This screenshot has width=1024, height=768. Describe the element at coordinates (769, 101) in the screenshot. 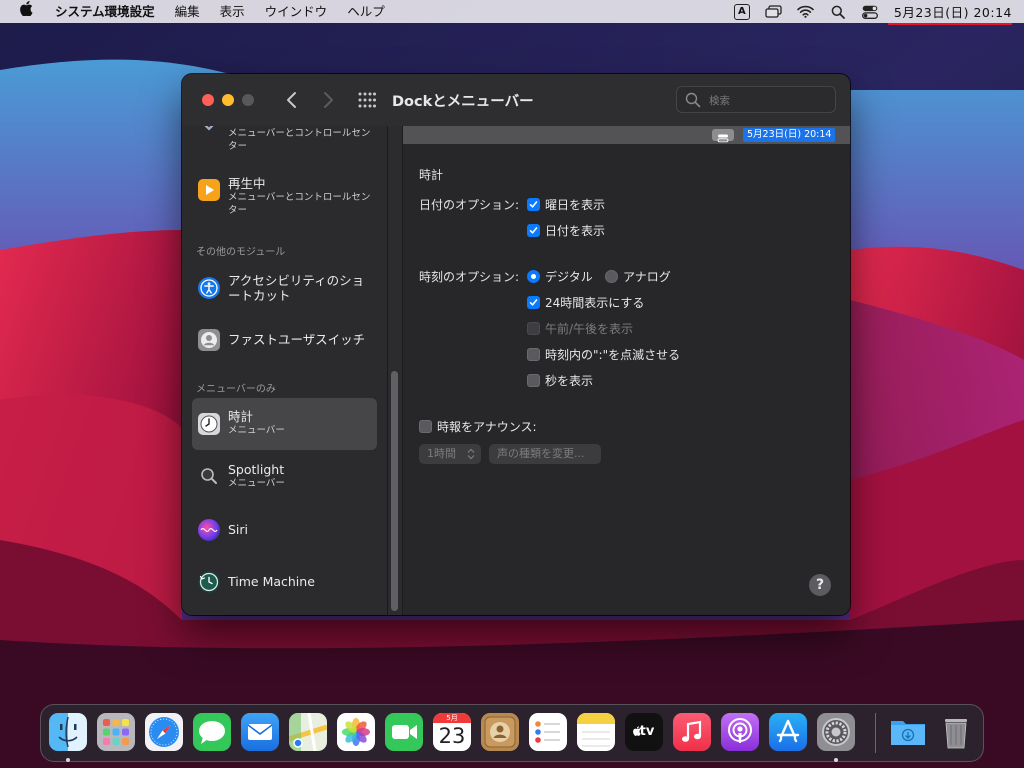

I see `search-input` at that location.